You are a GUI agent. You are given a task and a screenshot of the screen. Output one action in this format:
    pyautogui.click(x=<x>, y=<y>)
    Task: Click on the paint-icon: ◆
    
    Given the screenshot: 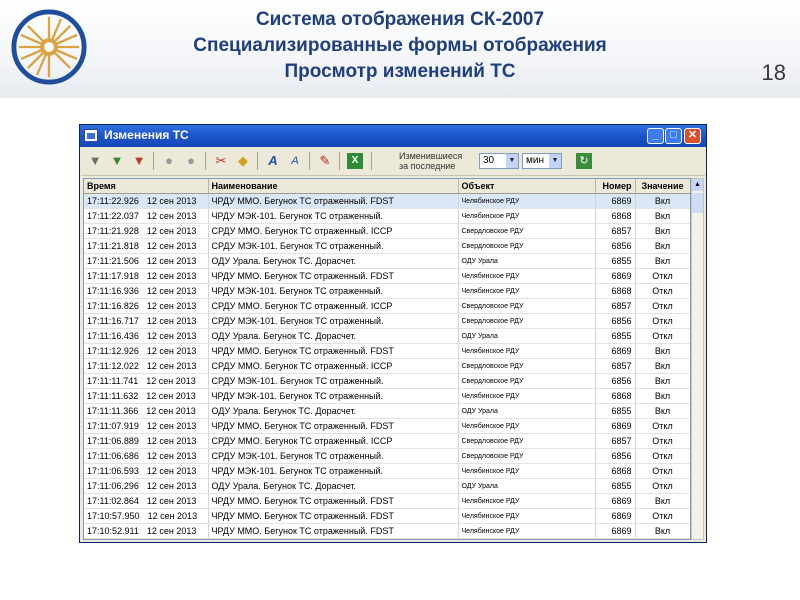 What is the action you would take?
    pyautogui.click(x=243, y=161)
    